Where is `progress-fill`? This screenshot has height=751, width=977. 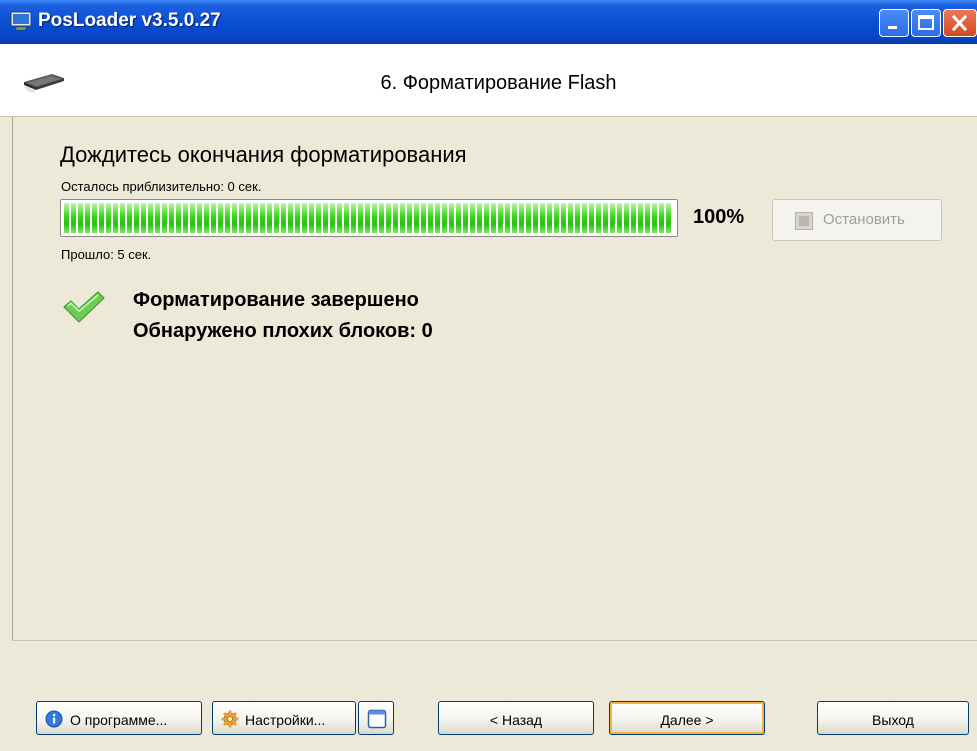 progress-fill is located at coordinates (369, 218).